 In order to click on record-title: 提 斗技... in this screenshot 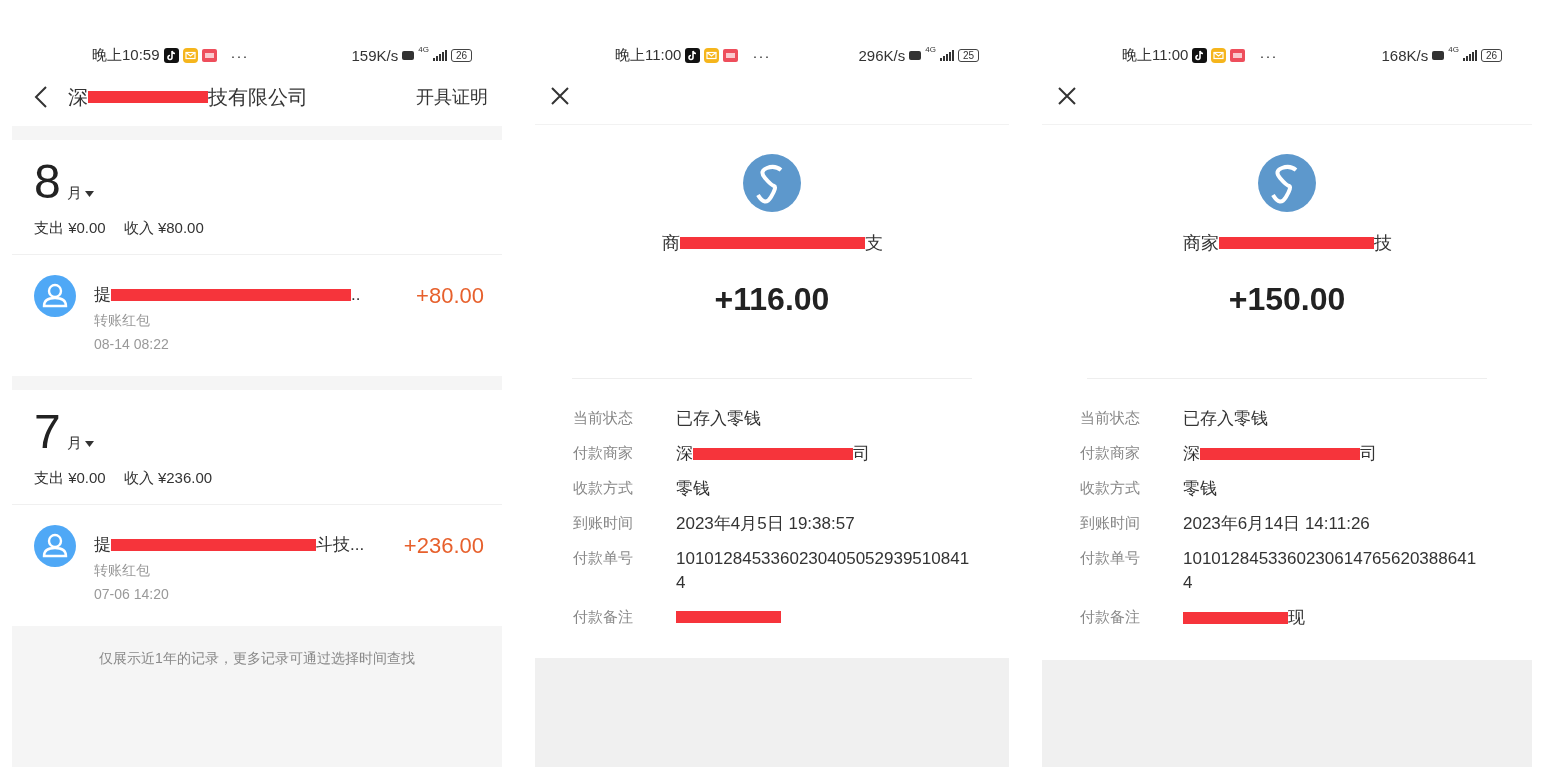, I will do `click(230, 545)`.